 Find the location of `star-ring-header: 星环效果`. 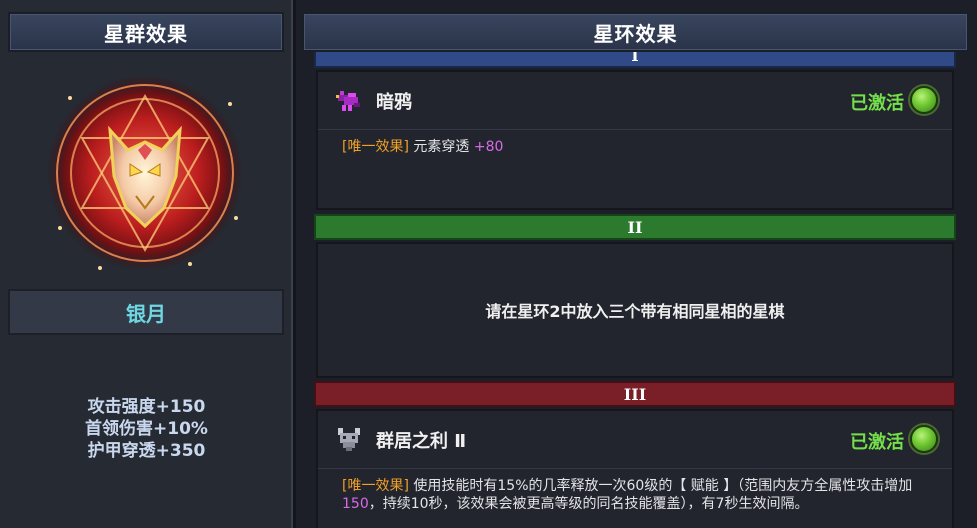

star-ring-header: 星环效果 is located at coordinates (635, 32).